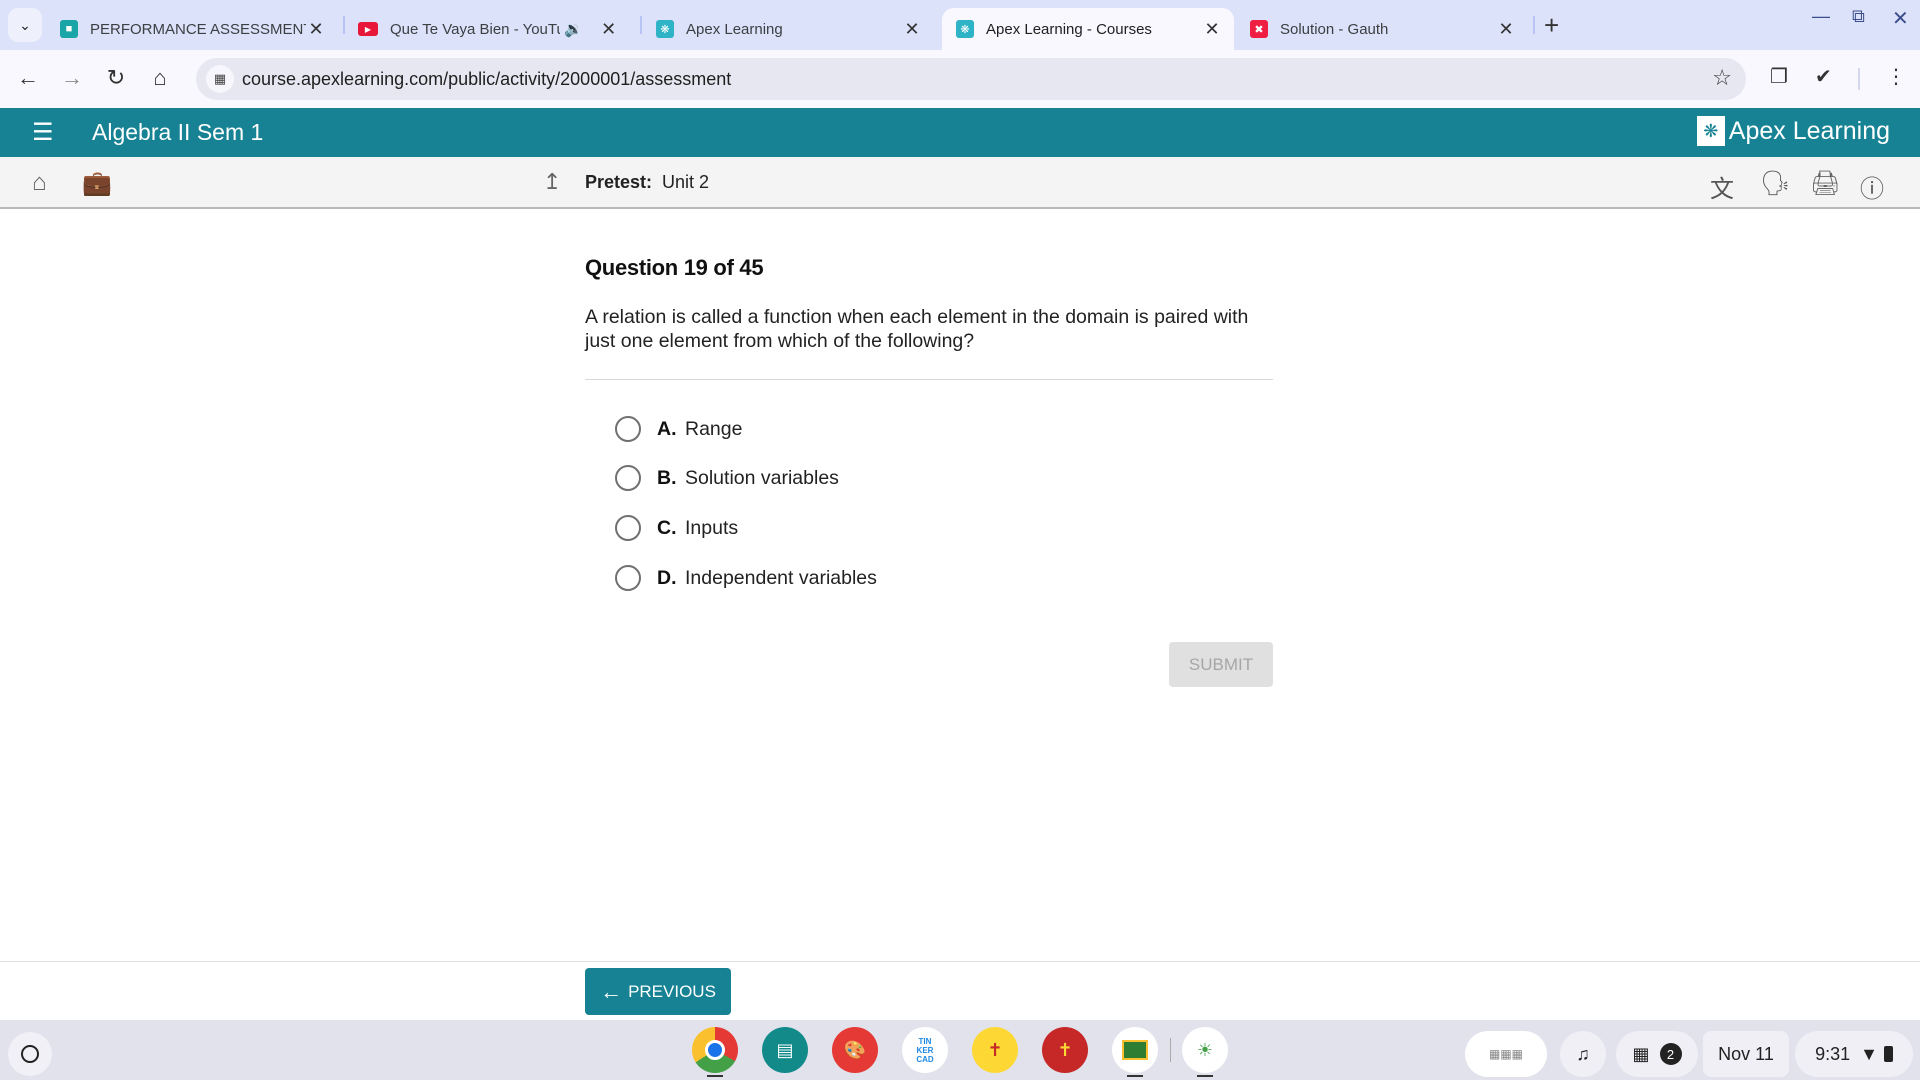 The width and height of the screenshot is (1920, 1080). I want to click on window-thumbnails-icon: ▦▦▦, so click(1505, 1054).